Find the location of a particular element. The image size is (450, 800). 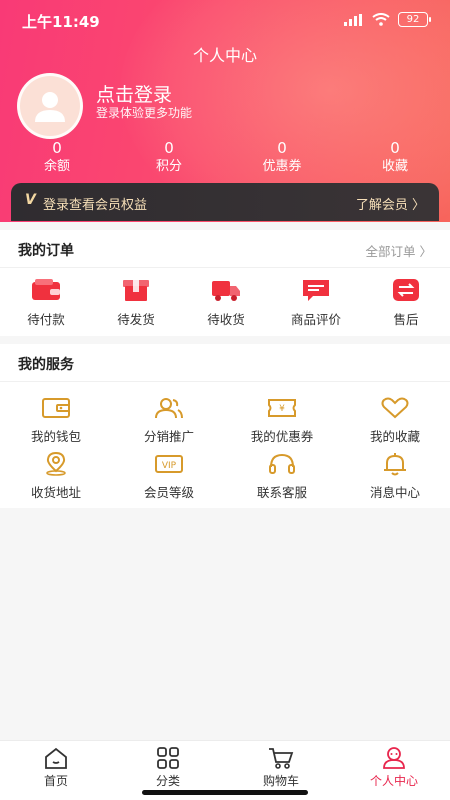

tab-profile: 个人中心 is located at coordinates (394, 767).